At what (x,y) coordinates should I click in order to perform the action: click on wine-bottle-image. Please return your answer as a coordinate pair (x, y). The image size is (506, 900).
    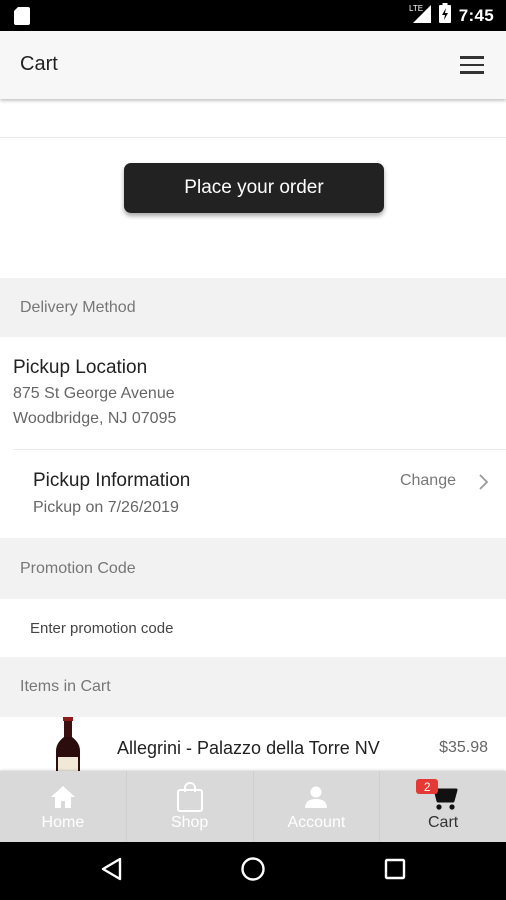
    Looking at the image, I should click on (68, 744).